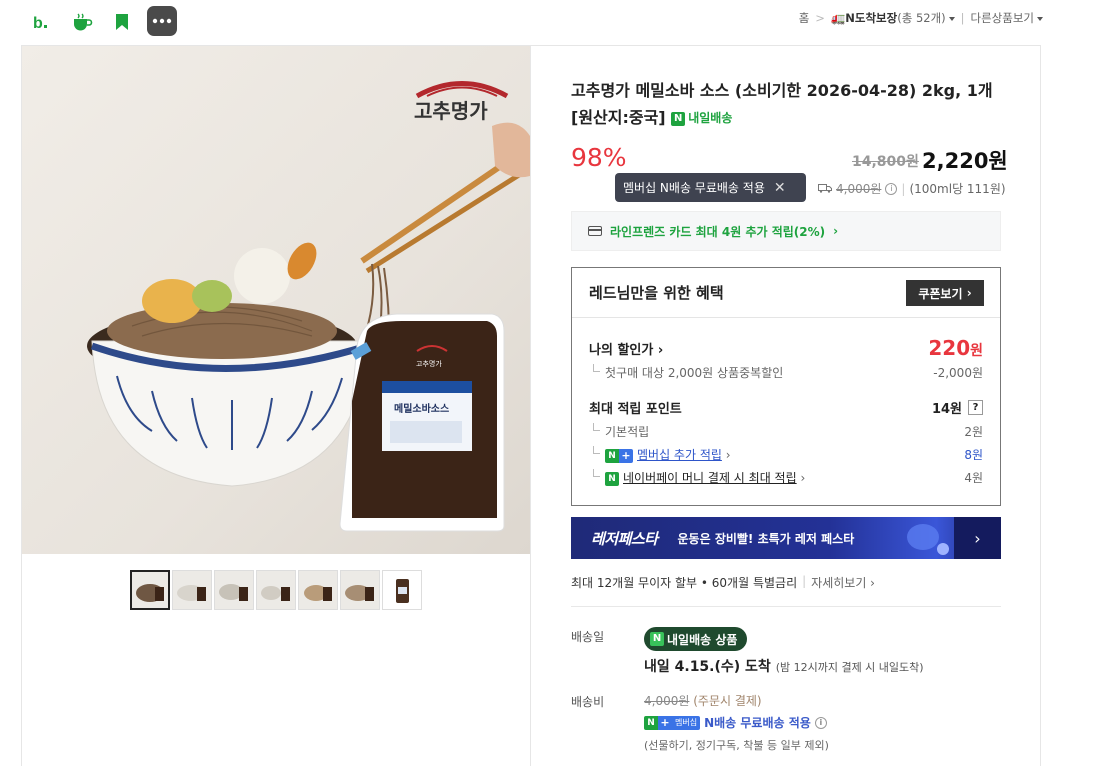  I want to click on basic-points-value: 2원, so click(973, 432).